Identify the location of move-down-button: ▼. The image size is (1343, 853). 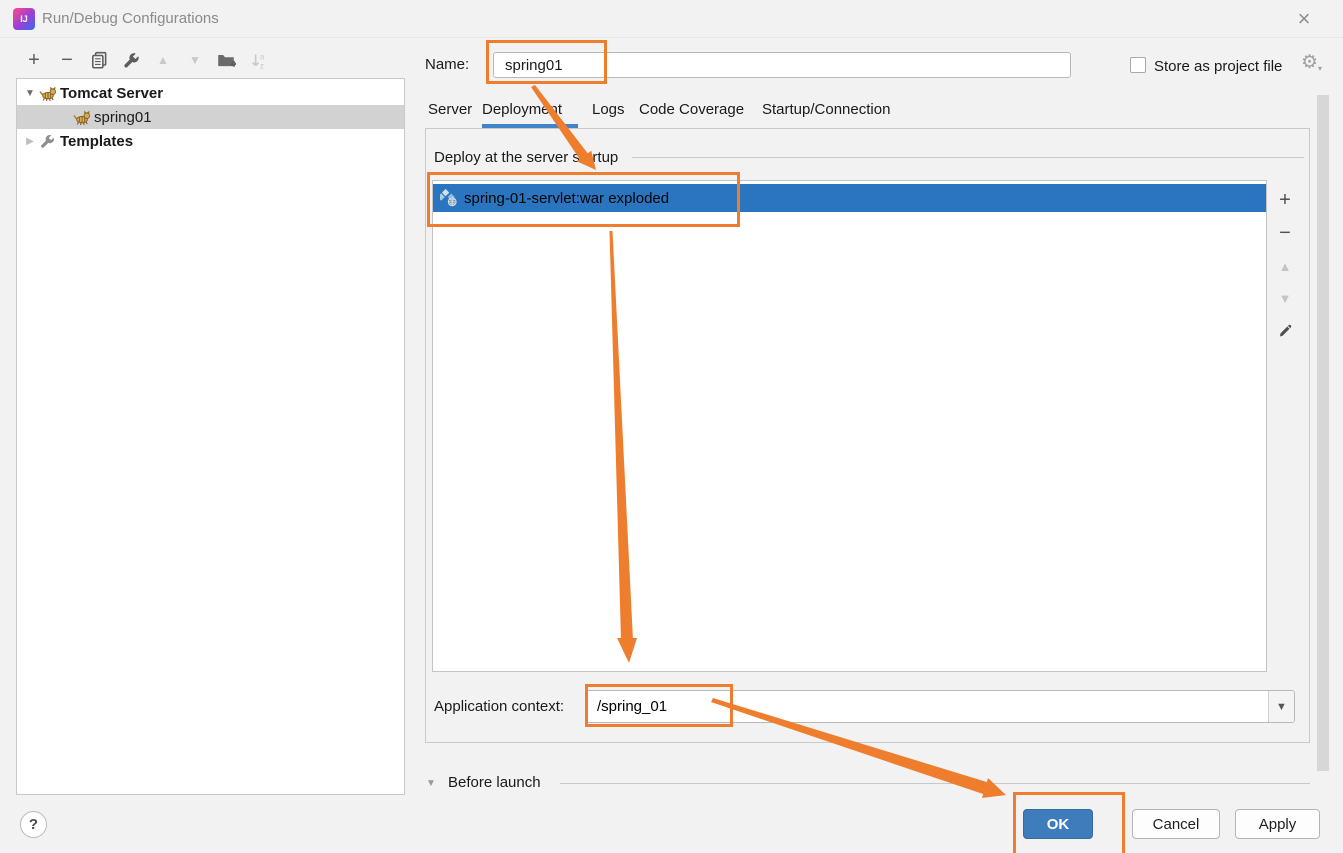
(195, 60).